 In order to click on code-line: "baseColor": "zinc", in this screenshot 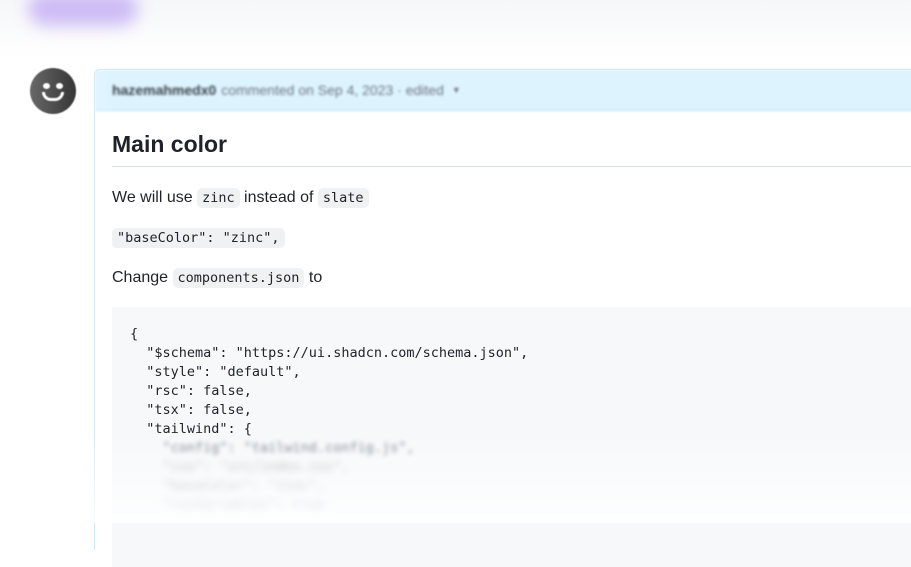, I will do `click(228, 486)`.